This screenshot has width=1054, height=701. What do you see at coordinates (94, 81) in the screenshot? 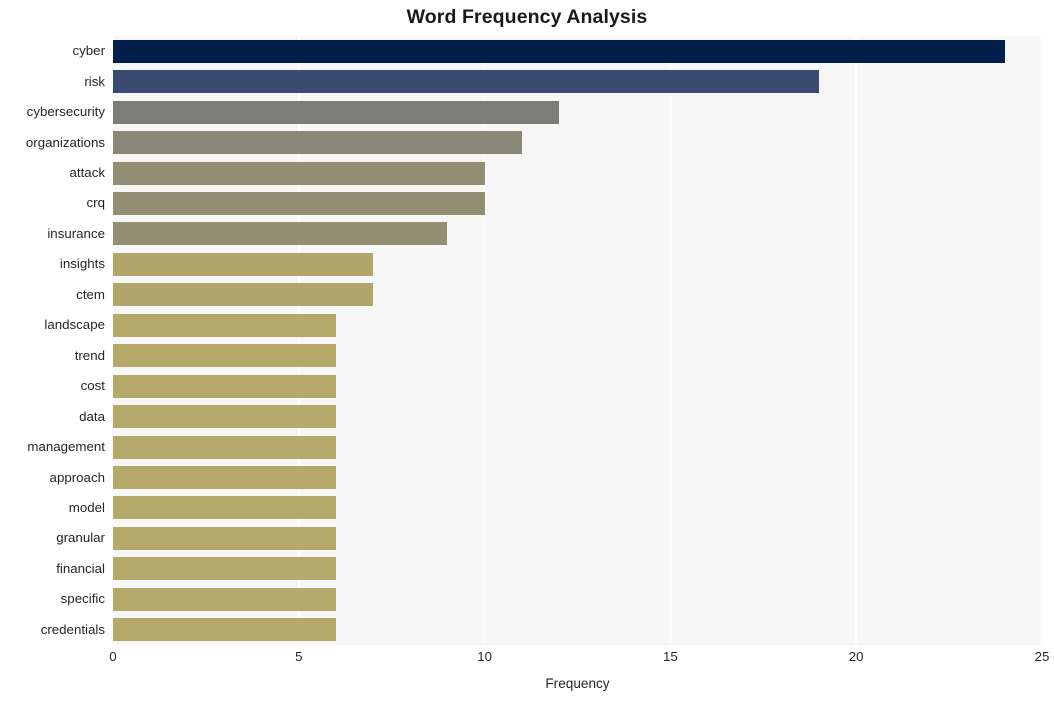
I see `y-tick-label-risk: risk` at bounding box center [94, 81].